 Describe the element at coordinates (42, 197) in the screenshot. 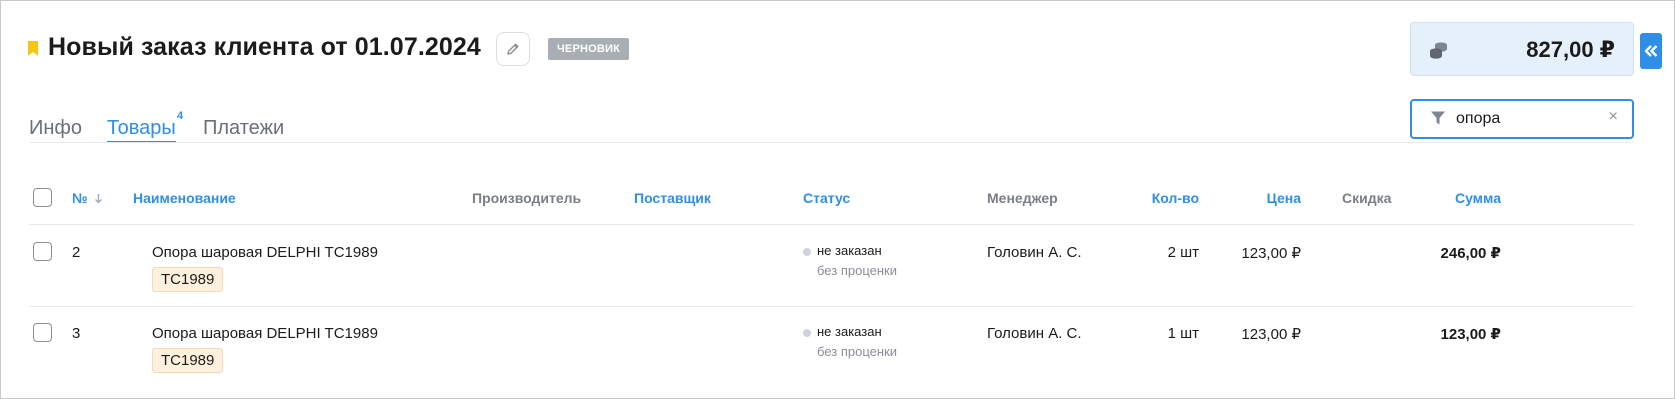

I see `select-all-checkbox` at that location.